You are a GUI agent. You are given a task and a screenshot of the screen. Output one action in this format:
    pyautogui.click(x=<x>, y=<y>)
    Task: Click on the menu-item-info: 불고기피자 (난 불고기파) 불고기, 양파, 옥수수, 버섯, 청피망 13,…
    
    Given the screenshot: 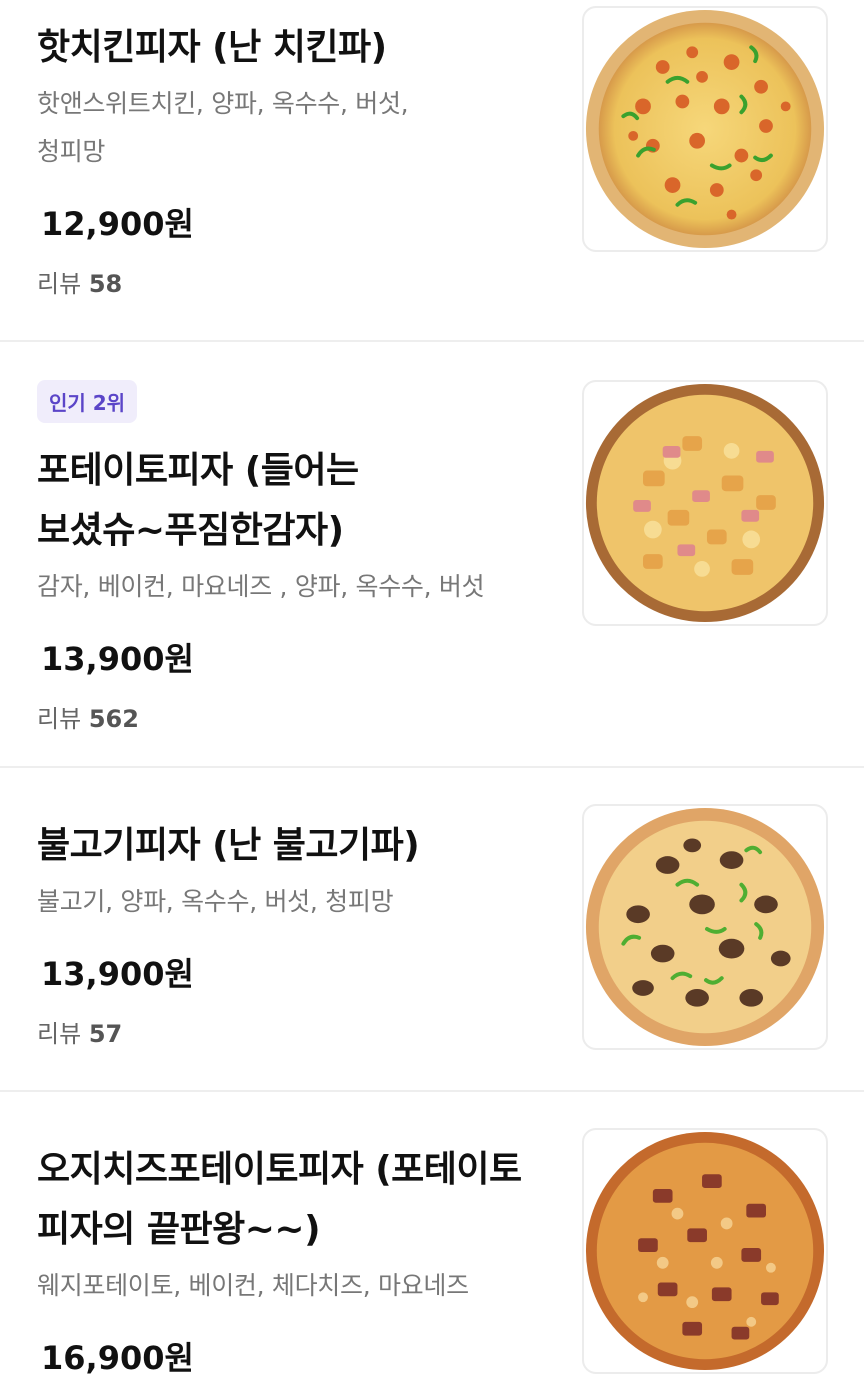 What is the action you would take?
    pyautogui.click(x=302, y=933)
    